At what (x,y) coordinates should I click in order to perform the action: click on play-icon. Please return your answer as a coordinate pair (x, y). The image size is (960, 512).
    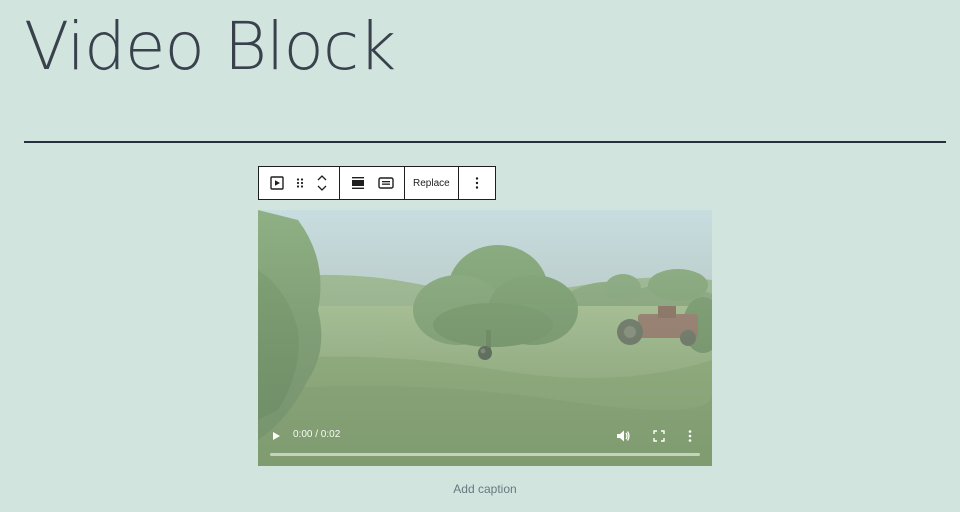
    Looking at the image, I should click on (276, 436).